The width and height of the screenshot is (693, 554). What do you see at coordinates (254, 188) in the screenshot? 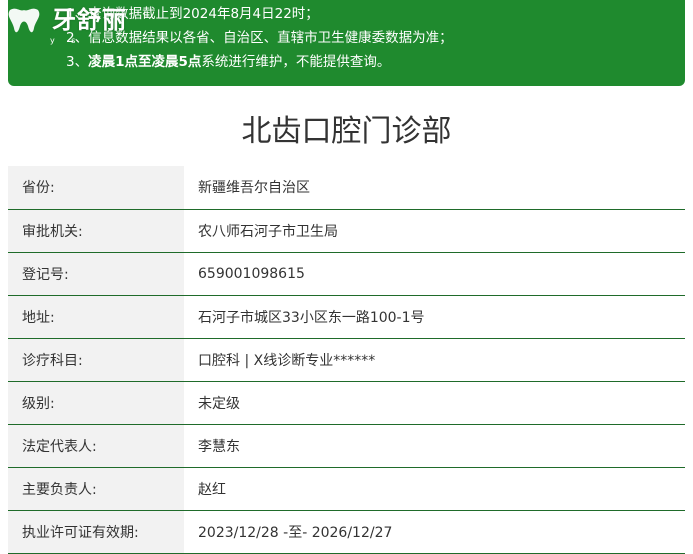
I see `row-value: 新疆维吾尔自治区` at bounding box center [254, 188].